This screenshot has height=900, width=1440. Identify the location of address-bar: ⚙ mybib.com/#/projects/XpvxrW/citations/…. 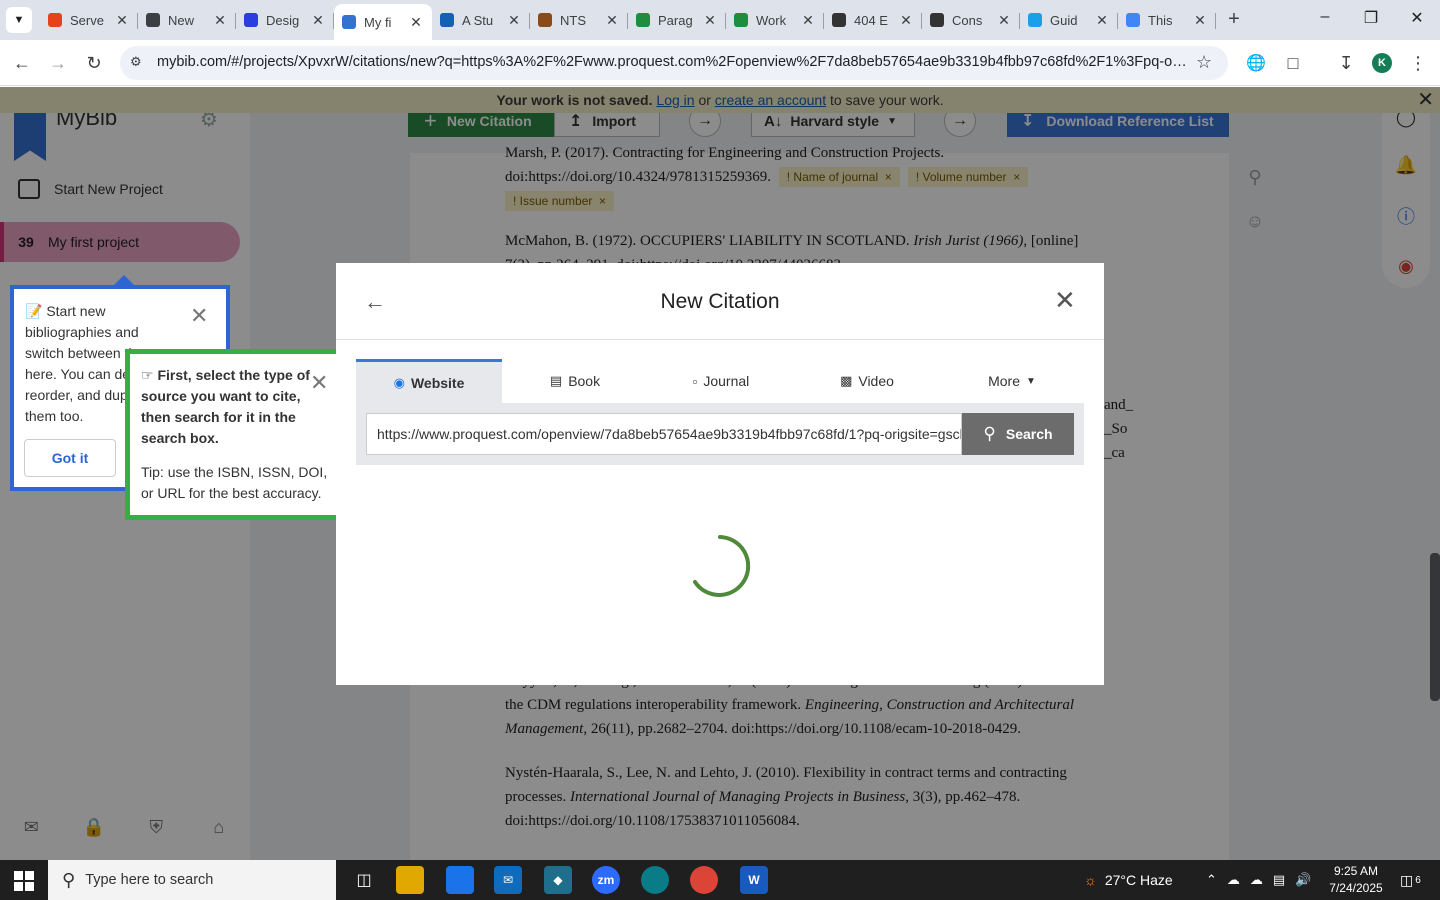
(674, 63).